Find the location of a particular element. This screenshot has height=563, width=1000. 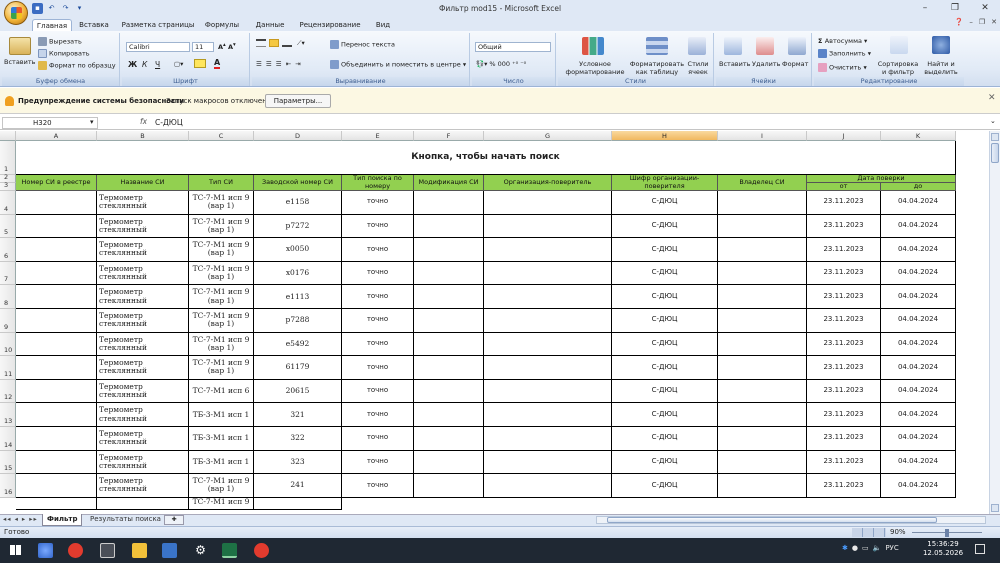

search-button-banner: Кнопка, чтобы начать поиск is located at coordinates (486, 158).